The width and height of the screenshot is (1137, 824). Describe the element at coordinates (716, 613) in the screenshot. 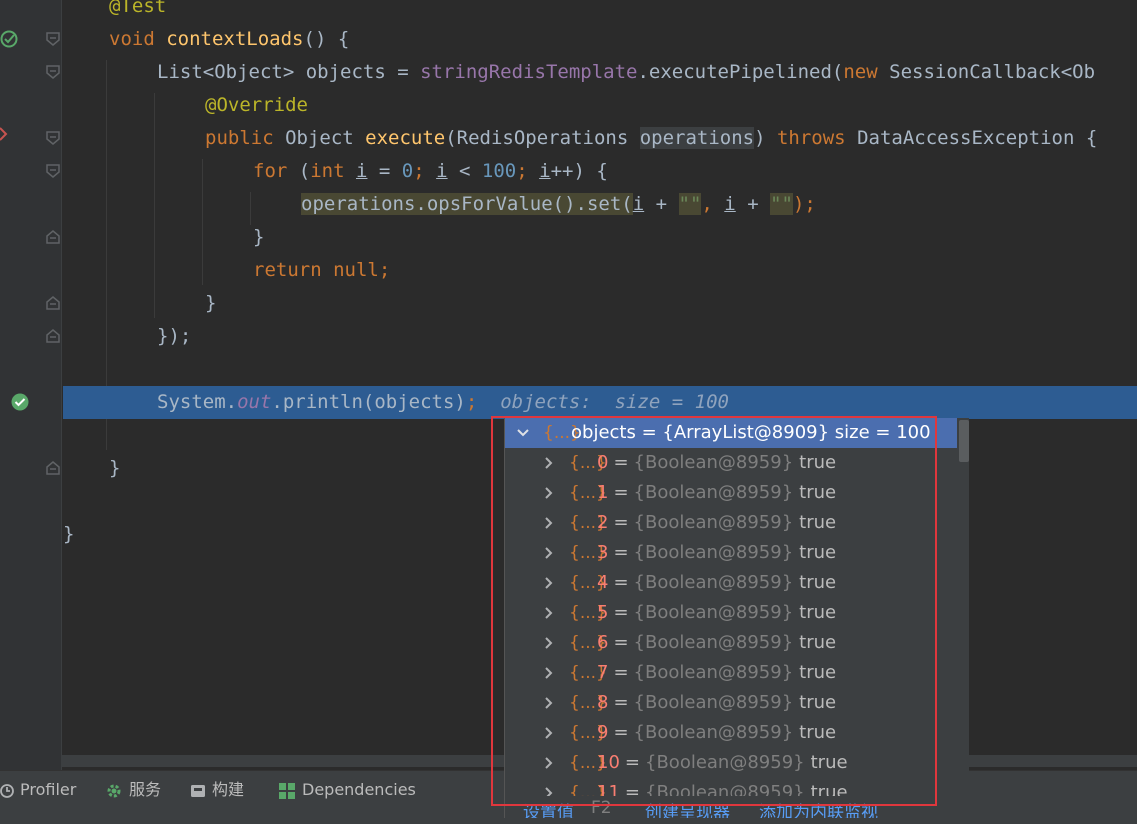

I see `tree-item-text: 5 = {Boolean@8959} true` at that location.